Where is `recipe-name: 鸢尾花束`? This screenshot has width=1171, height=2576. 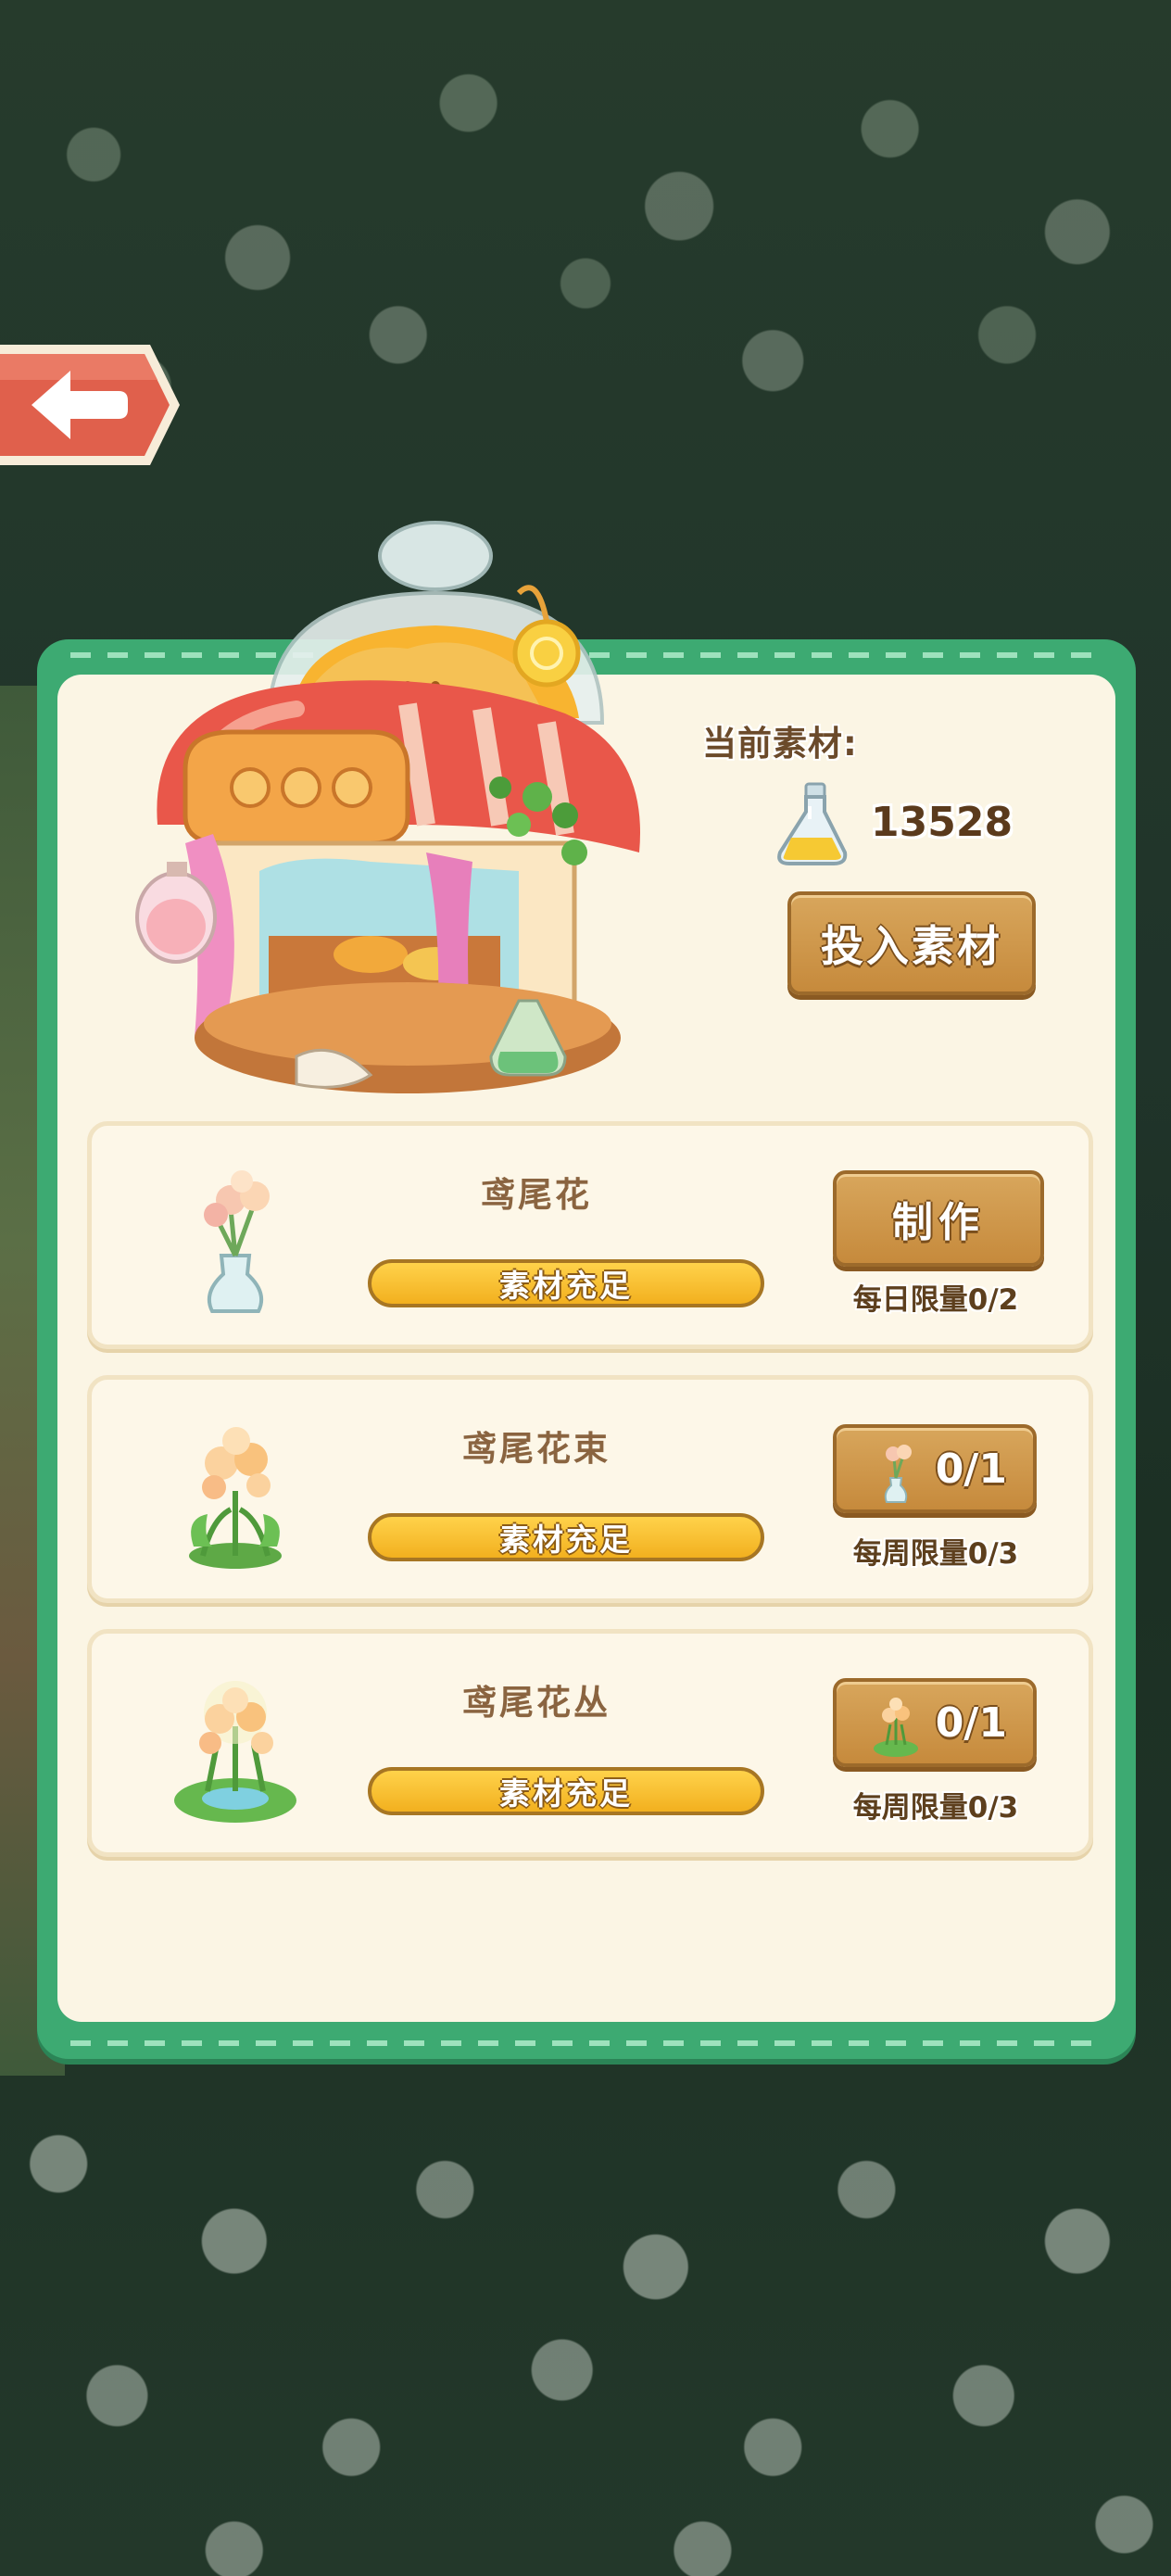 recipe-name: 鸢尾花束 is located at coordinates (536, 1449).